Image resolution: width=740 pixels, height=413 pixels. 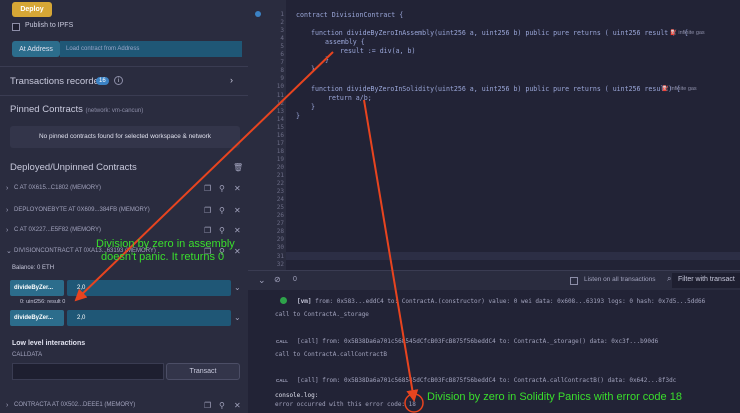 I want to click on annotation-arrow, so click(x=391, y=250).